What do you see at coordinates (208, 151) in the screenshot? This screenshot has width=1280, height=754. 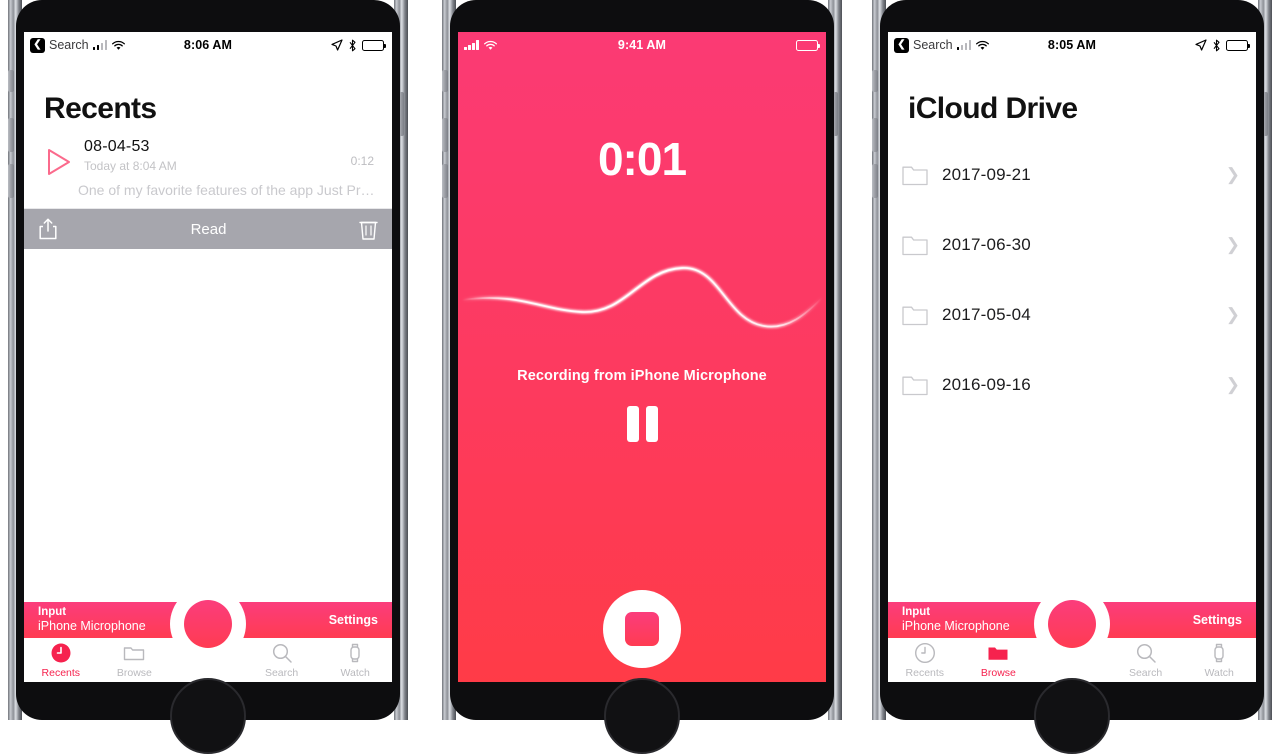 I see `recording-list-item: 08-04-53 Today at 8:04 AM 0:12` at bounding box center [208, 151].